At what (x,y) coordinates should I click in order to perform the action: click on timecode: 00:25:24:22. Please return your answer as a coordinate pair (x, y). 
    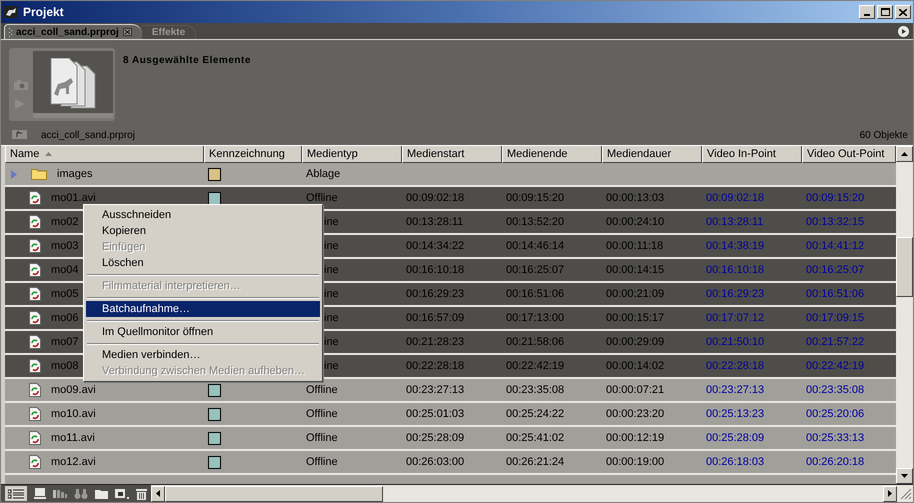
    Looking at the image, I should click on (535, 414).